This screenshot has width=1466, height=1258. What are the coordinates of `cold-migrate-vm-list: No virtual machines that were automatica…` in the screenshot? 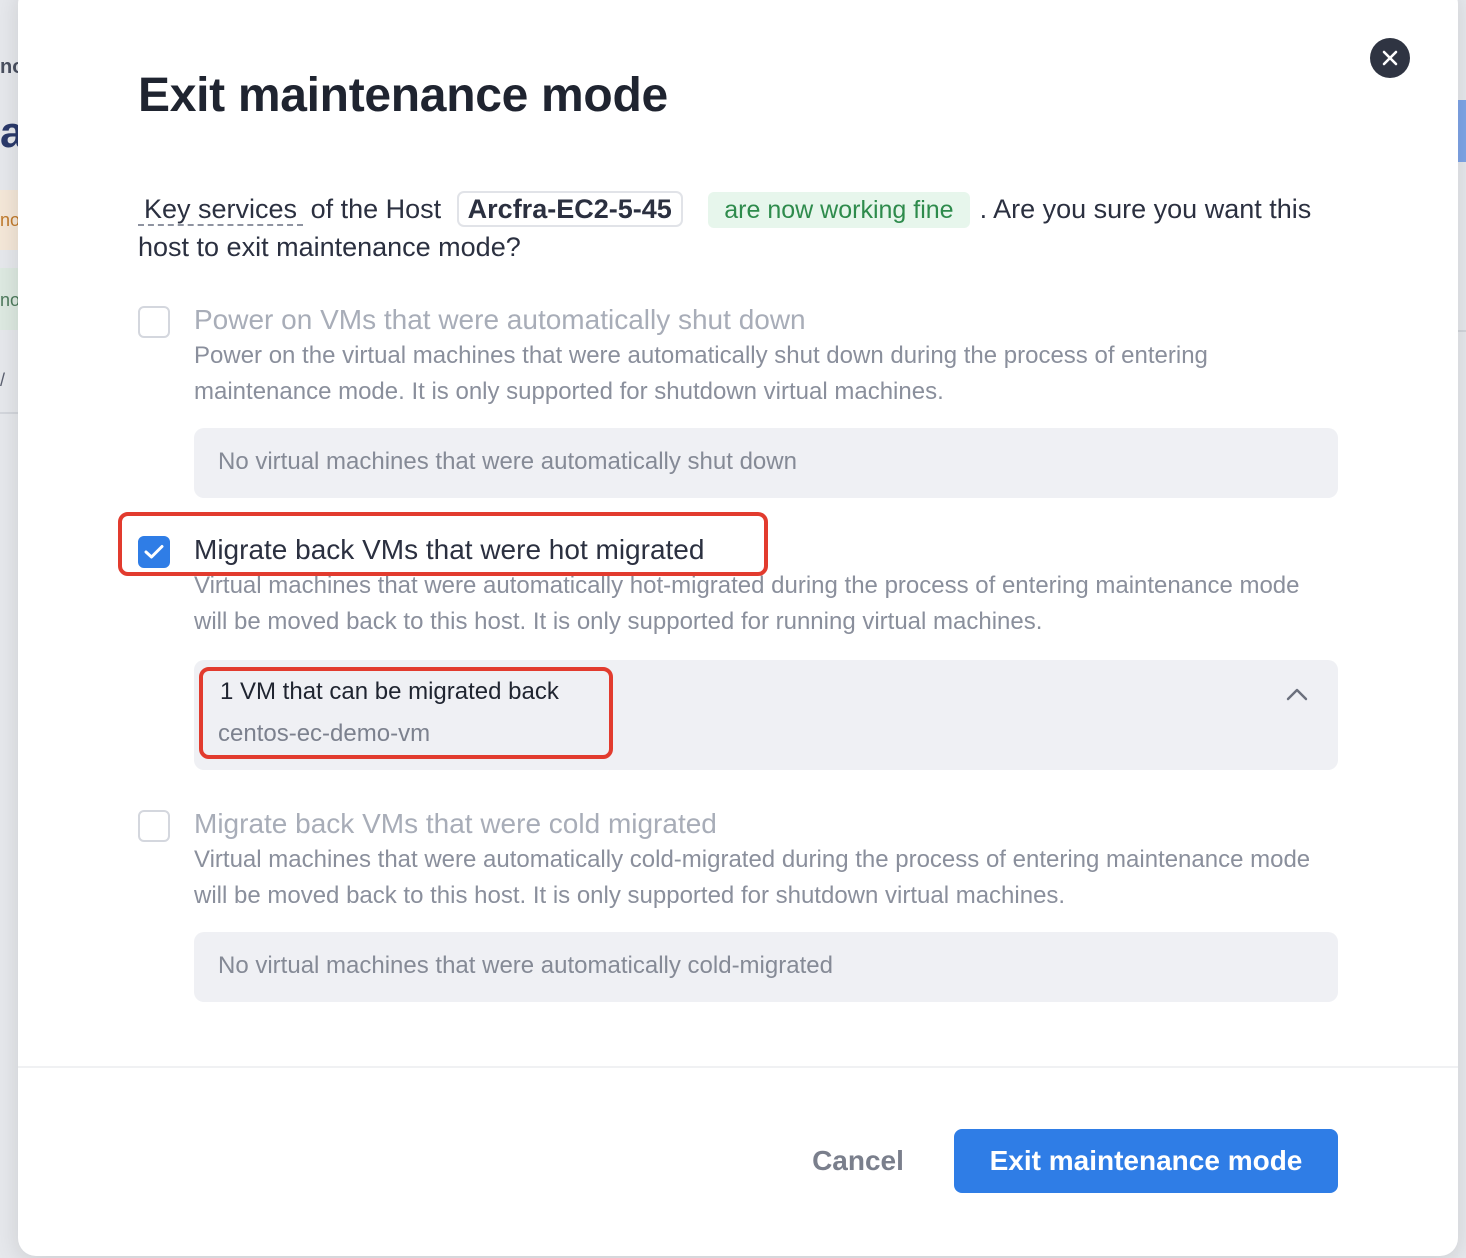 It's located at (766, 967).